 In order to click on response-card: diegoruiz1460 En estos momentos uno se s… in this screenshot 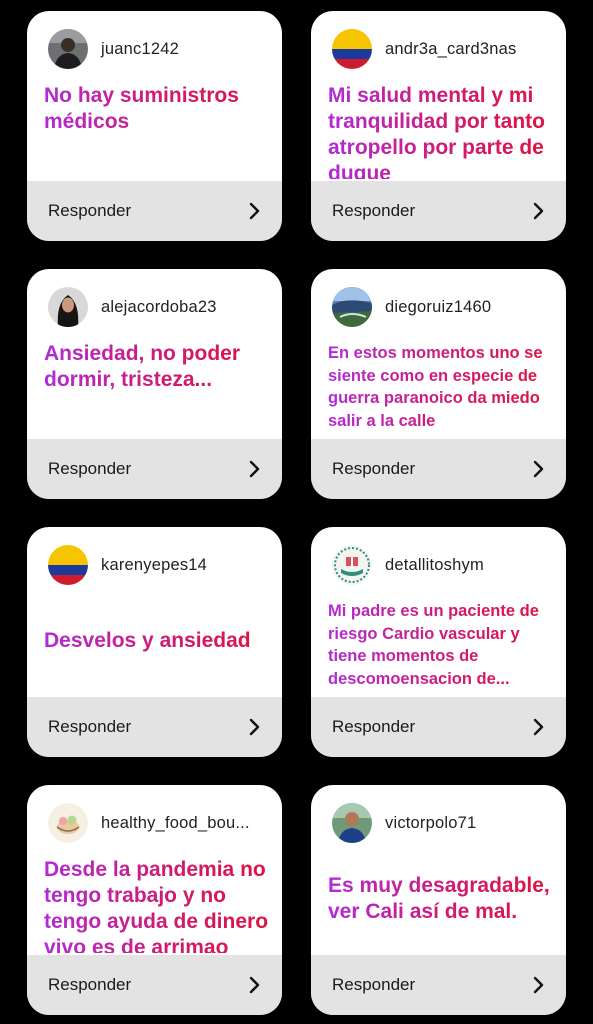, I will do `click(438, 384)`.